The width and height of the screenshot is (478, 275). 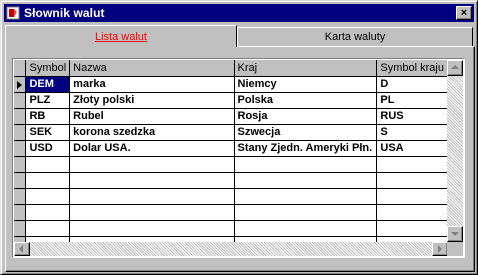 I want to click on tab-label: Karta waluty, so click(x=355, y=37).